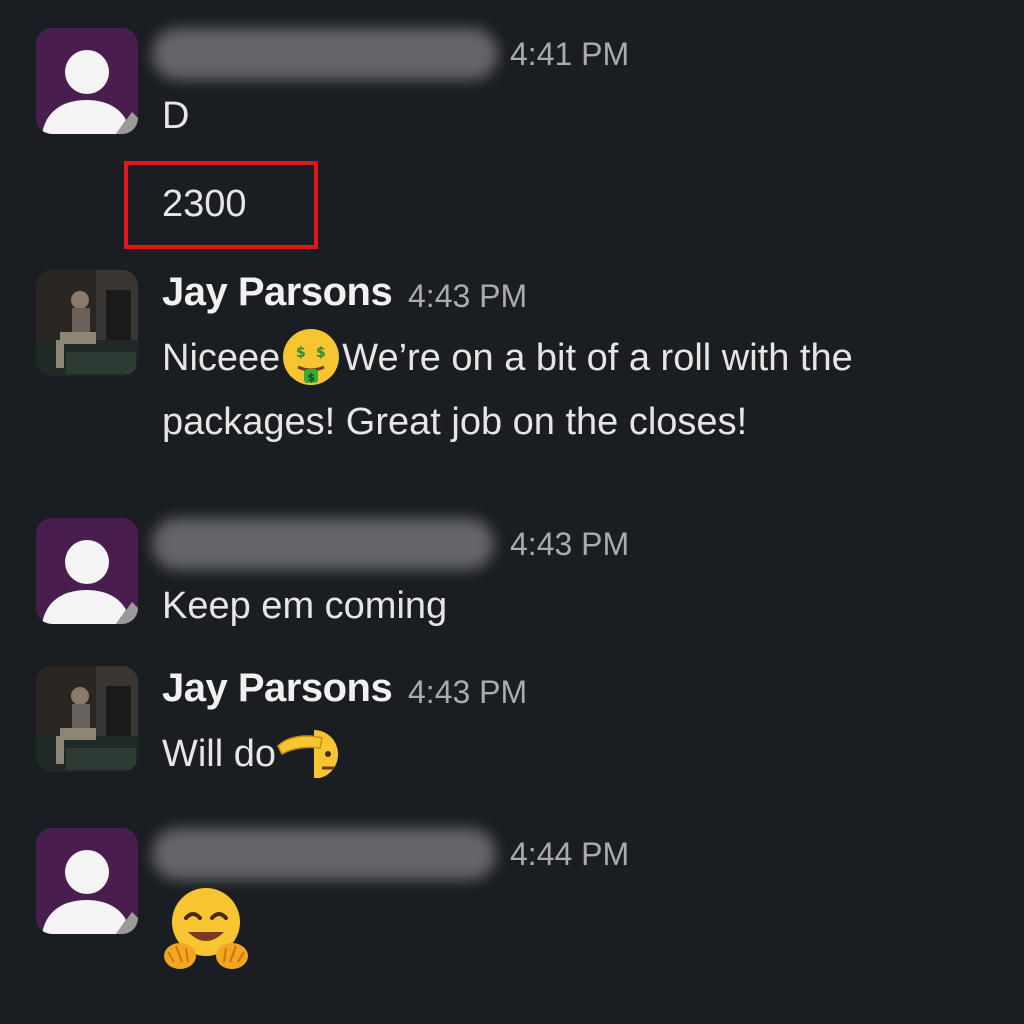 This screenshot has width=1024, height=1024. I want to click on message-timestamp: 4:44 PM, so click(570, 854).